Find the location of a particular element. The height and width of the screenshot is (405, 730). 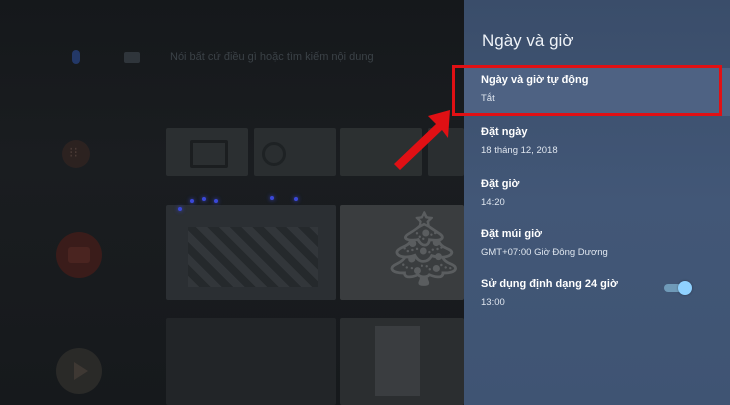

item-label: Đặt giờ is located at coordinates (500, 184).